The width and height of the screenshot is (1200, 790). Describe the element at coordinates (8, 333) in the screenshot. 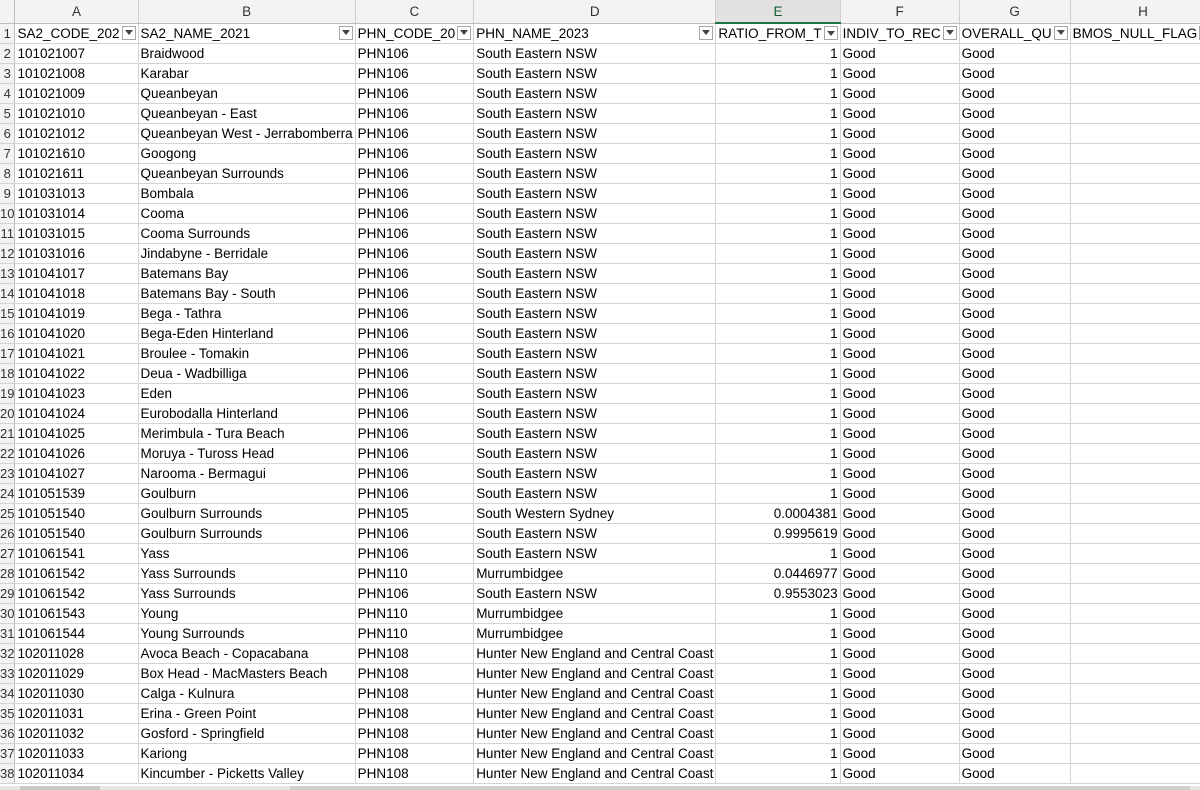

I see `row-number: 16` at that location.